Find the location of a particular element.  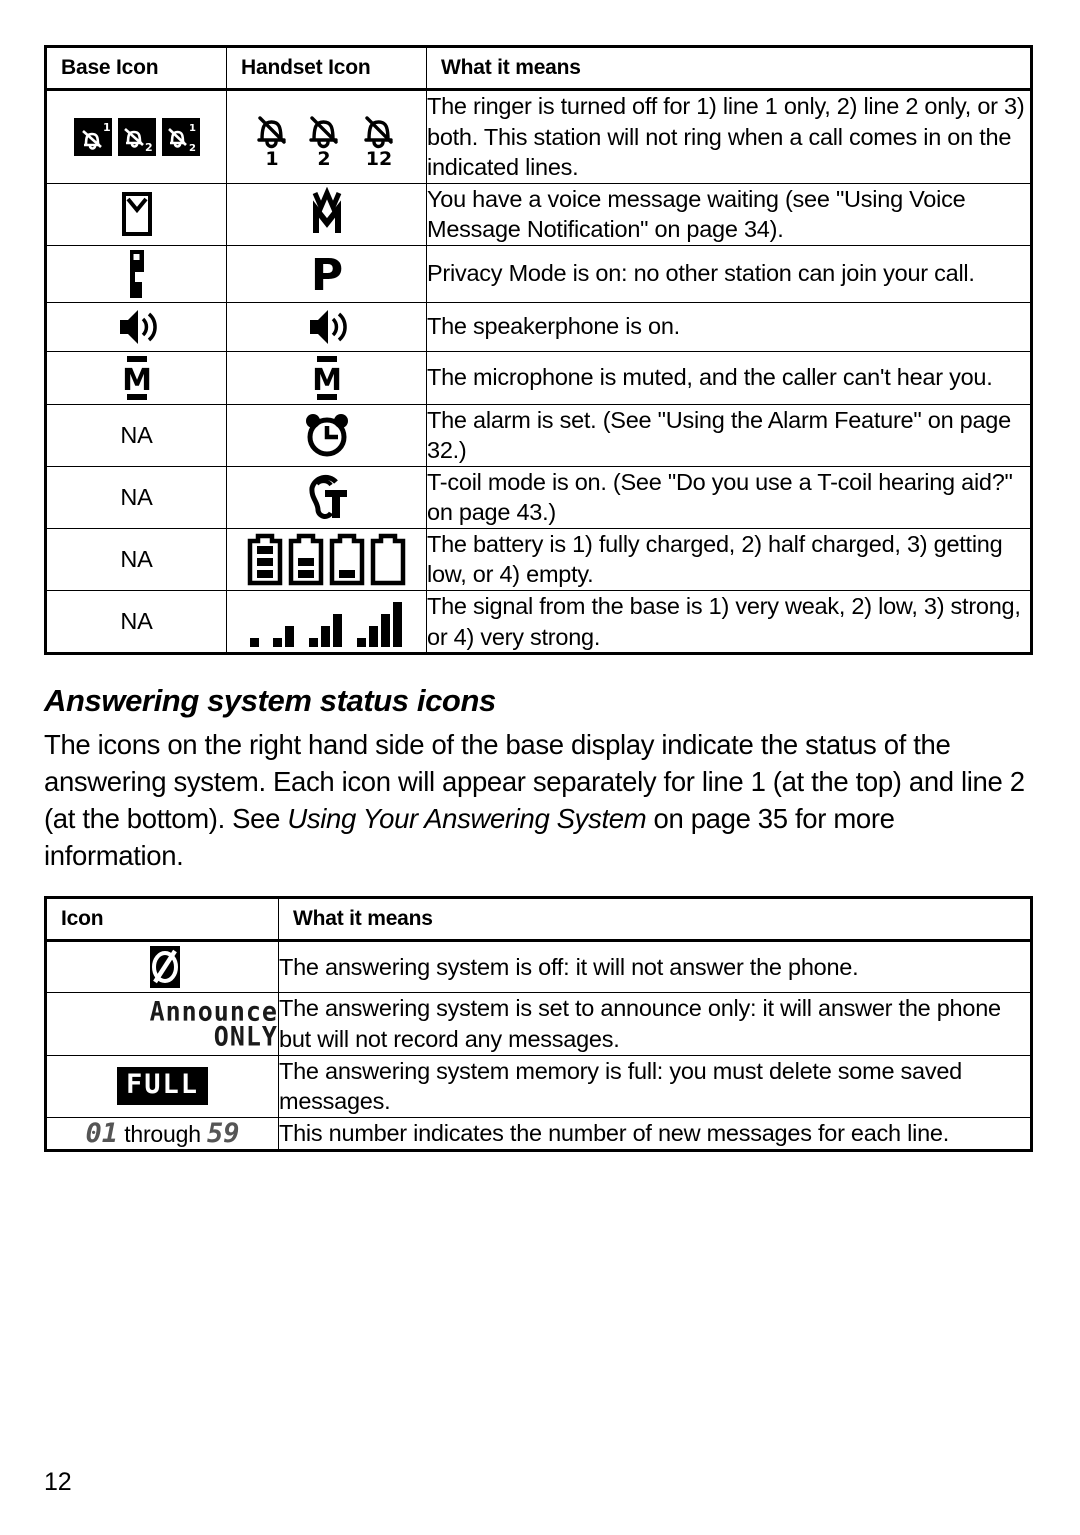

battery-empty-icon is located at coordinates (388, 559).